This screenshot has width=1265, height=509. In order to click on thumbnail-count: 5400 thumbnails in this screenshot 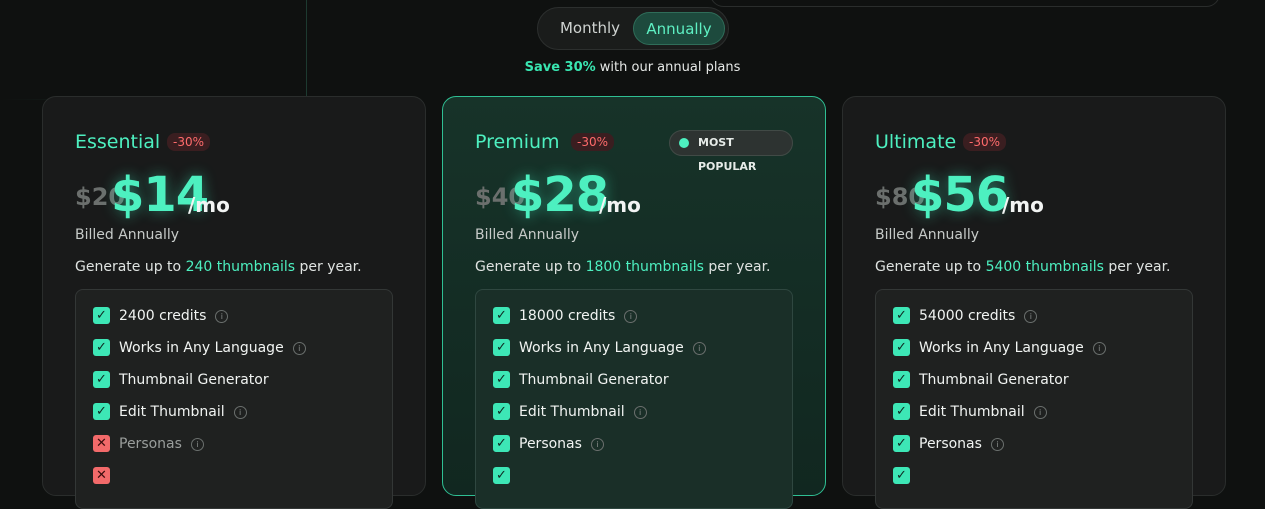, I will do `click(1044, 267)`.